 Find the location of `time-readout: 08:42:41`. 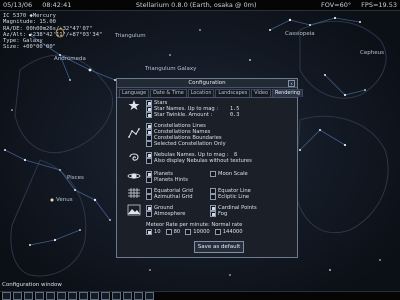

time-readout: 08:42:41 is located at coordinates (57, 5).